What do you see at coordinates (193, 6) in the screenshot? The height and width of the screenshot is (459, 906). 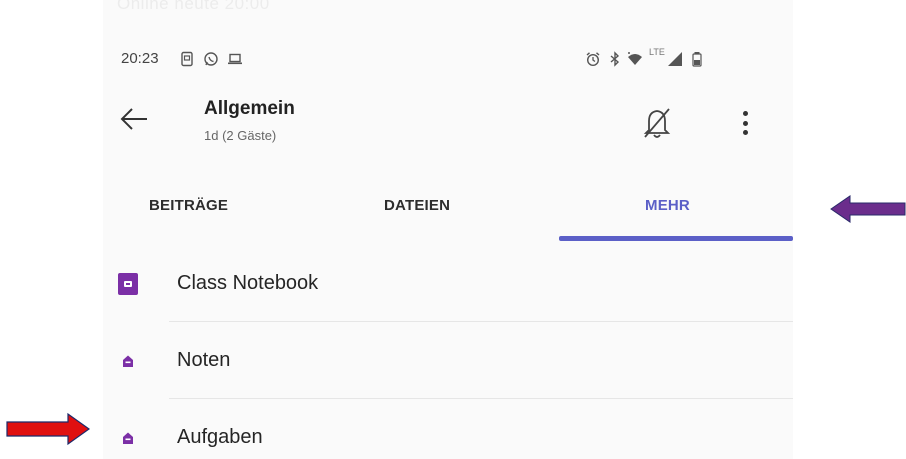 I see `ghost-status-text: Online heute 20:00` at bounding box center [193, 6].